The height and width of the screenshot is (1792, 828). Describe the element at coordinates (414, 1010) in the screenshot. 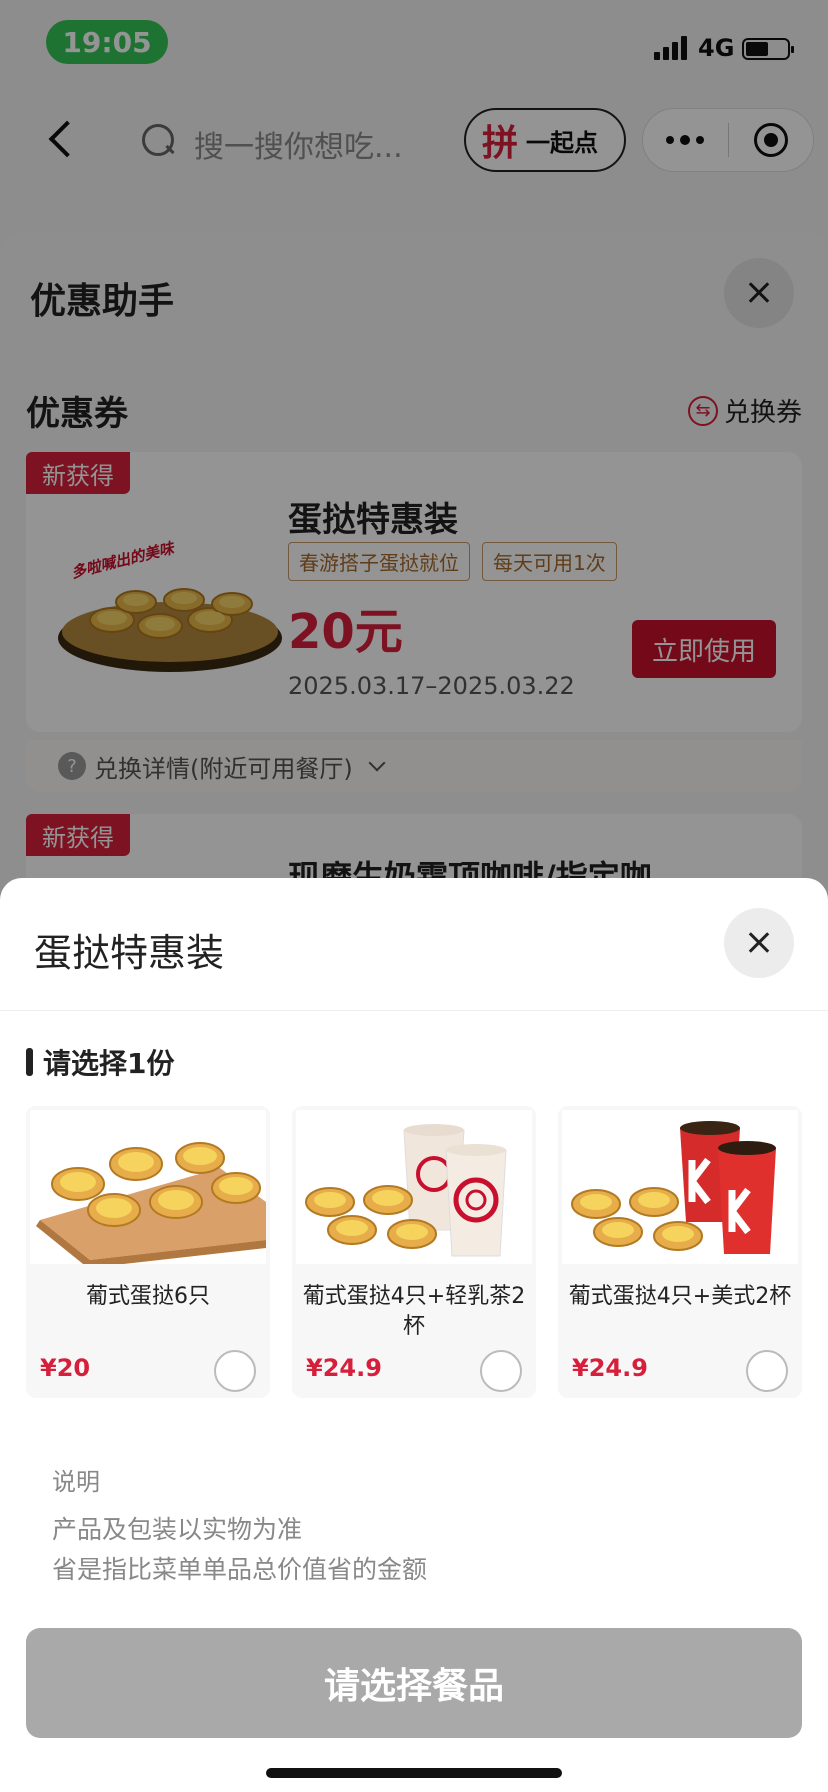

I see `divider` at that location.